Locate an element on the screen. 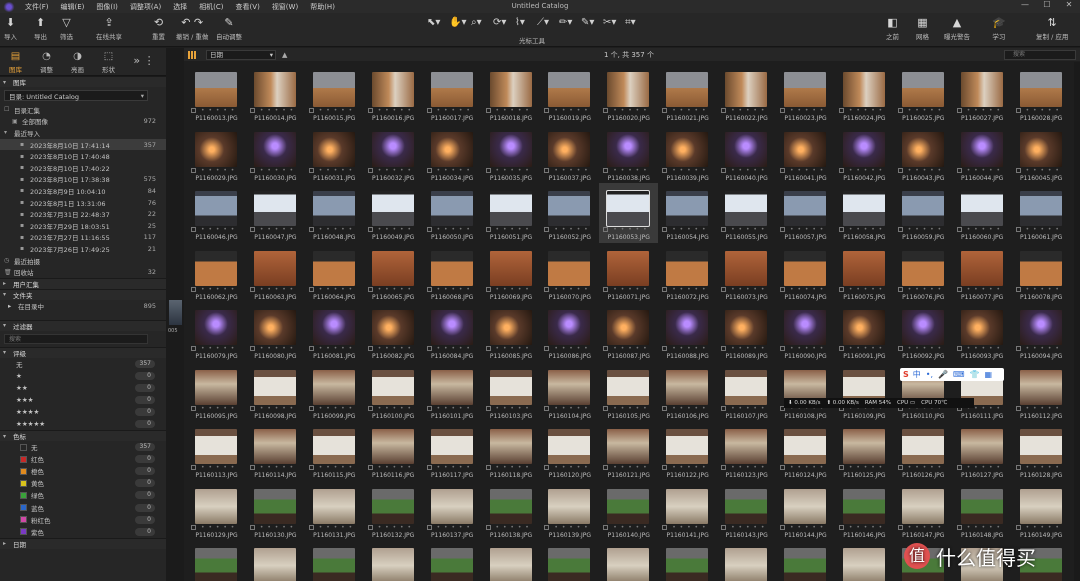  cursor-tool-icon: ⌗▾ is located at coordinates (630, 22).